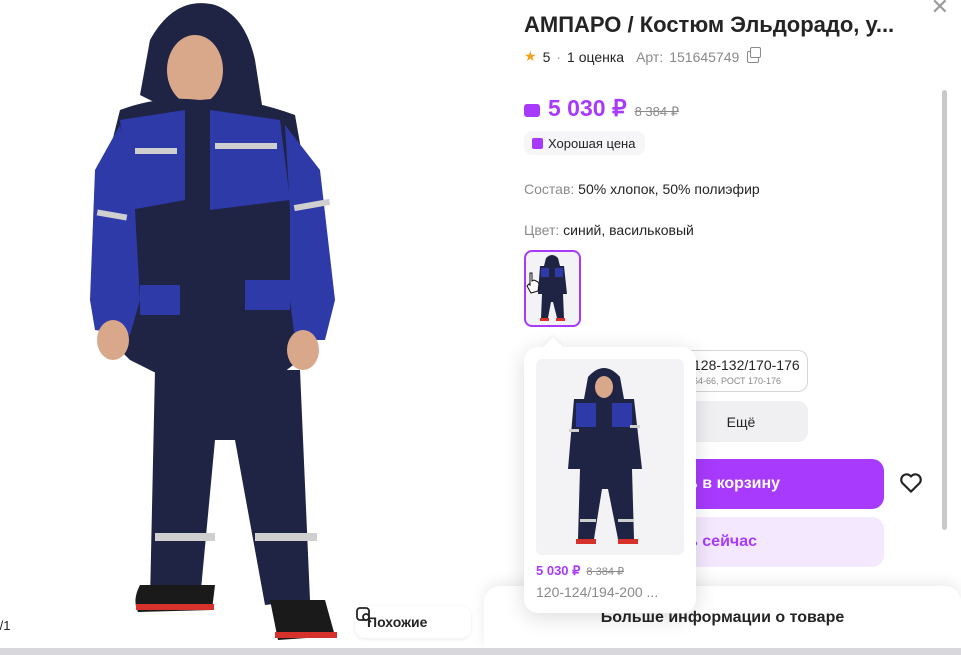 Image resolution: width=961 pixels, height=655 pixels. What do you see at coordinates (533, 283) in the screenshot?
I see `cursor-hand-icon` at bounding box center [533, 283].